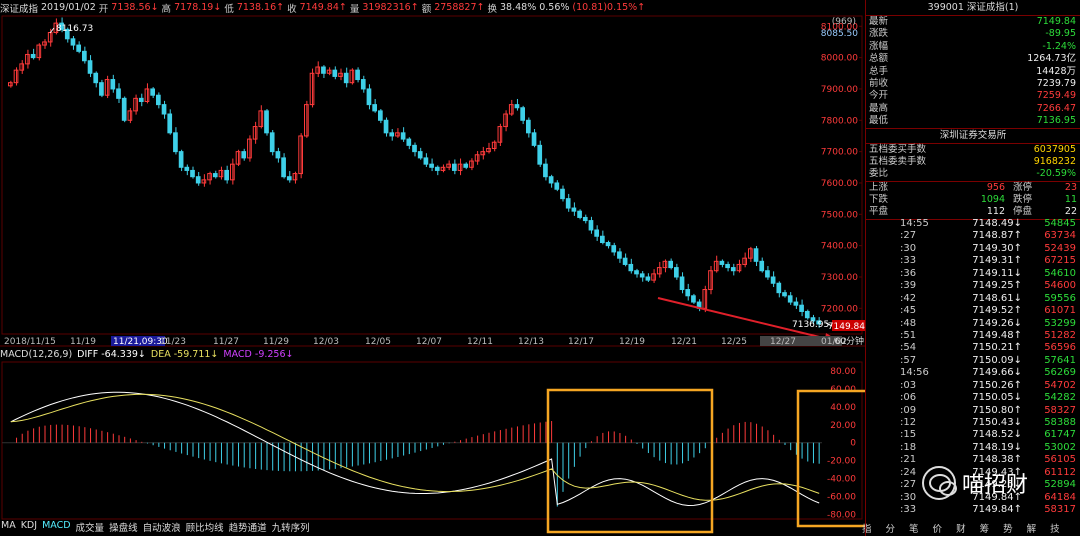 The image size is (1080, 536). I want to click on tick-time: :30, so click(908, 248).